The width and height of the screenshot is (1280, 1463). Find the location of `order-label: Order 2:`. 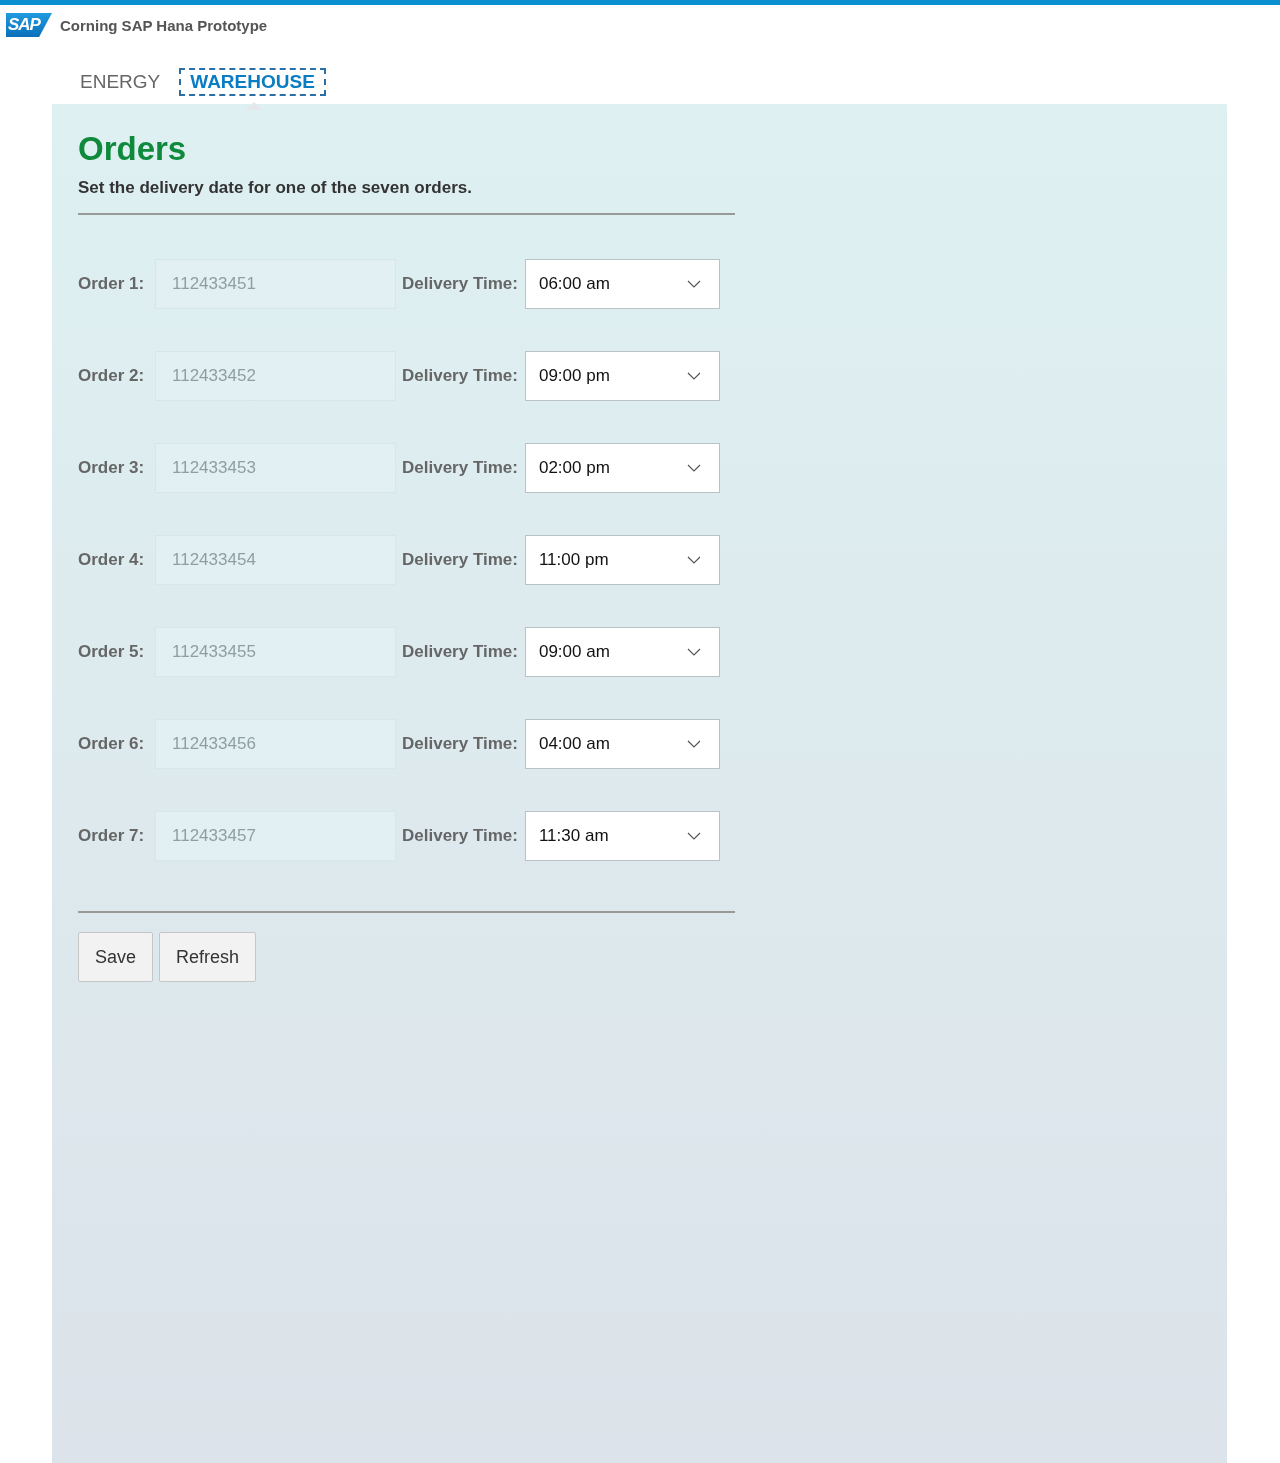

order-label: Order 2: is located at coordinates (112, 376).